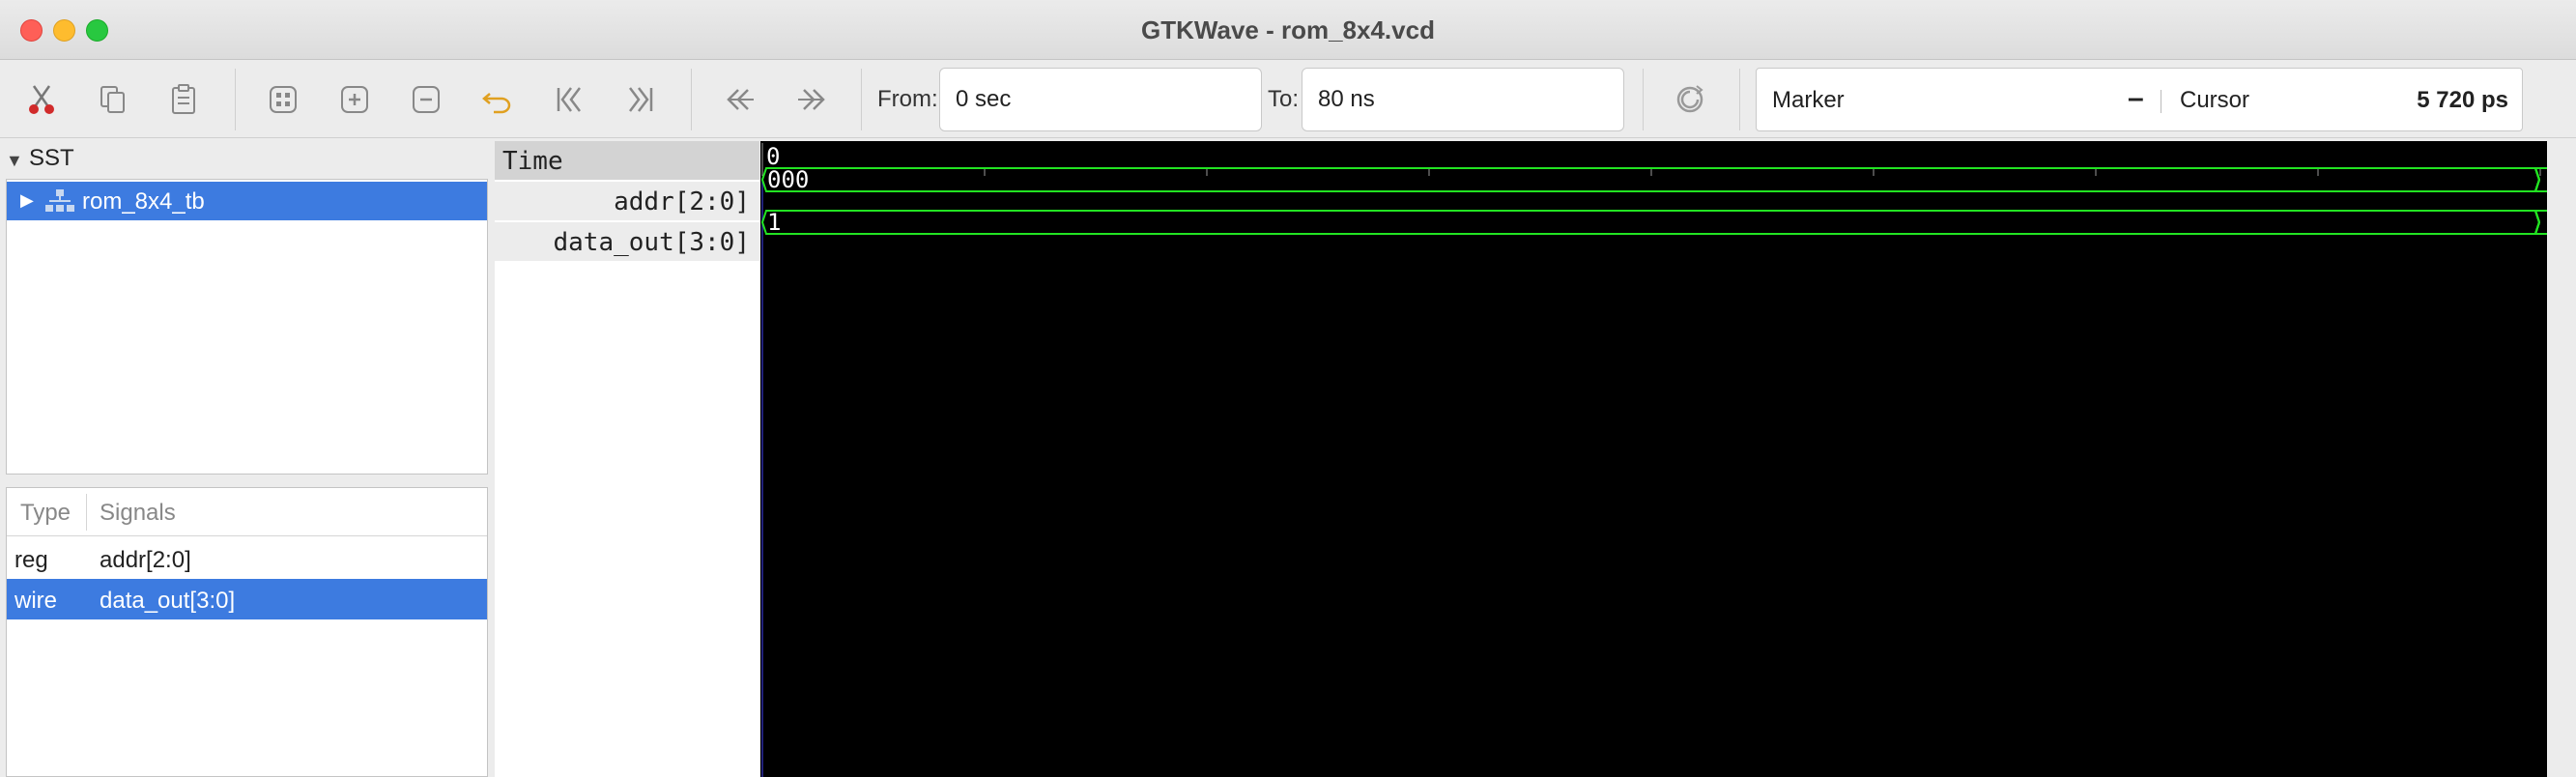  I want to click on cut-icon, so click(42, 99).